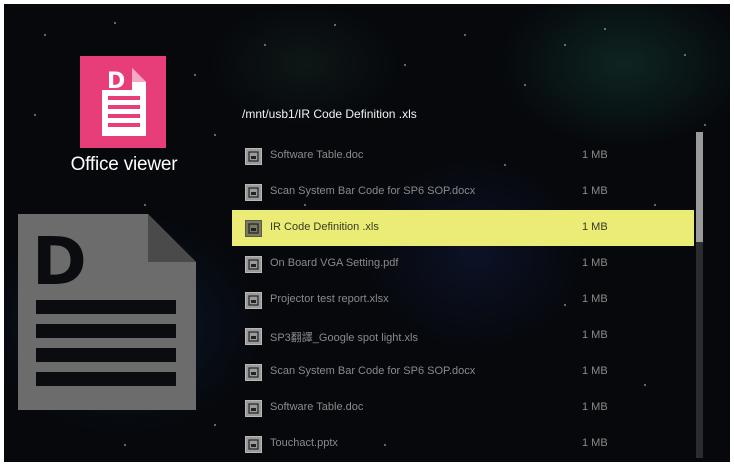  I want to click on file-row: Projector test report.xlsx 1 MB, so click(463, 300).